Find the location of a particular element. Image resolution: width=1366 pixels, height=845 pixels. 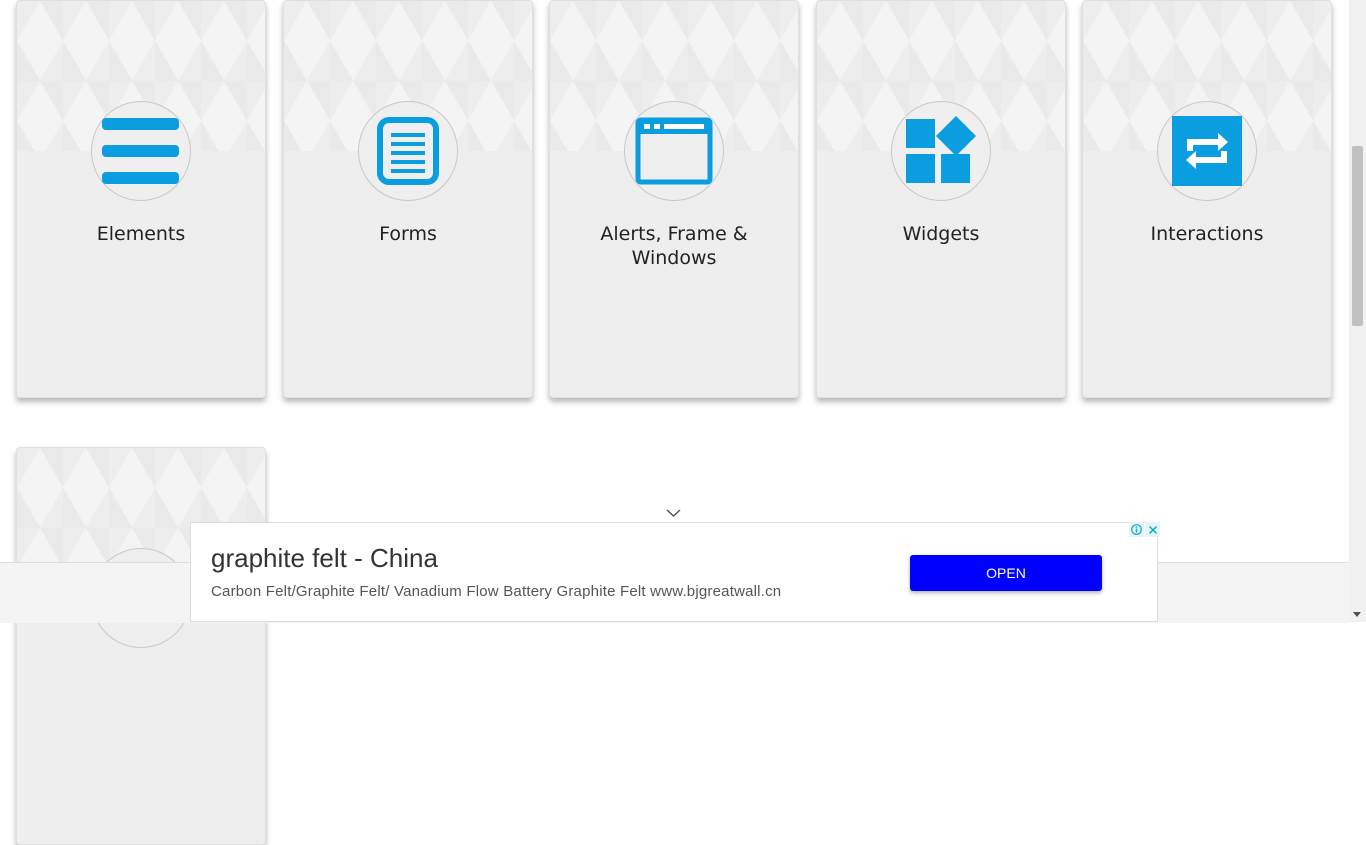

hamburger-menu-icon is located at coordinates (140, 151).